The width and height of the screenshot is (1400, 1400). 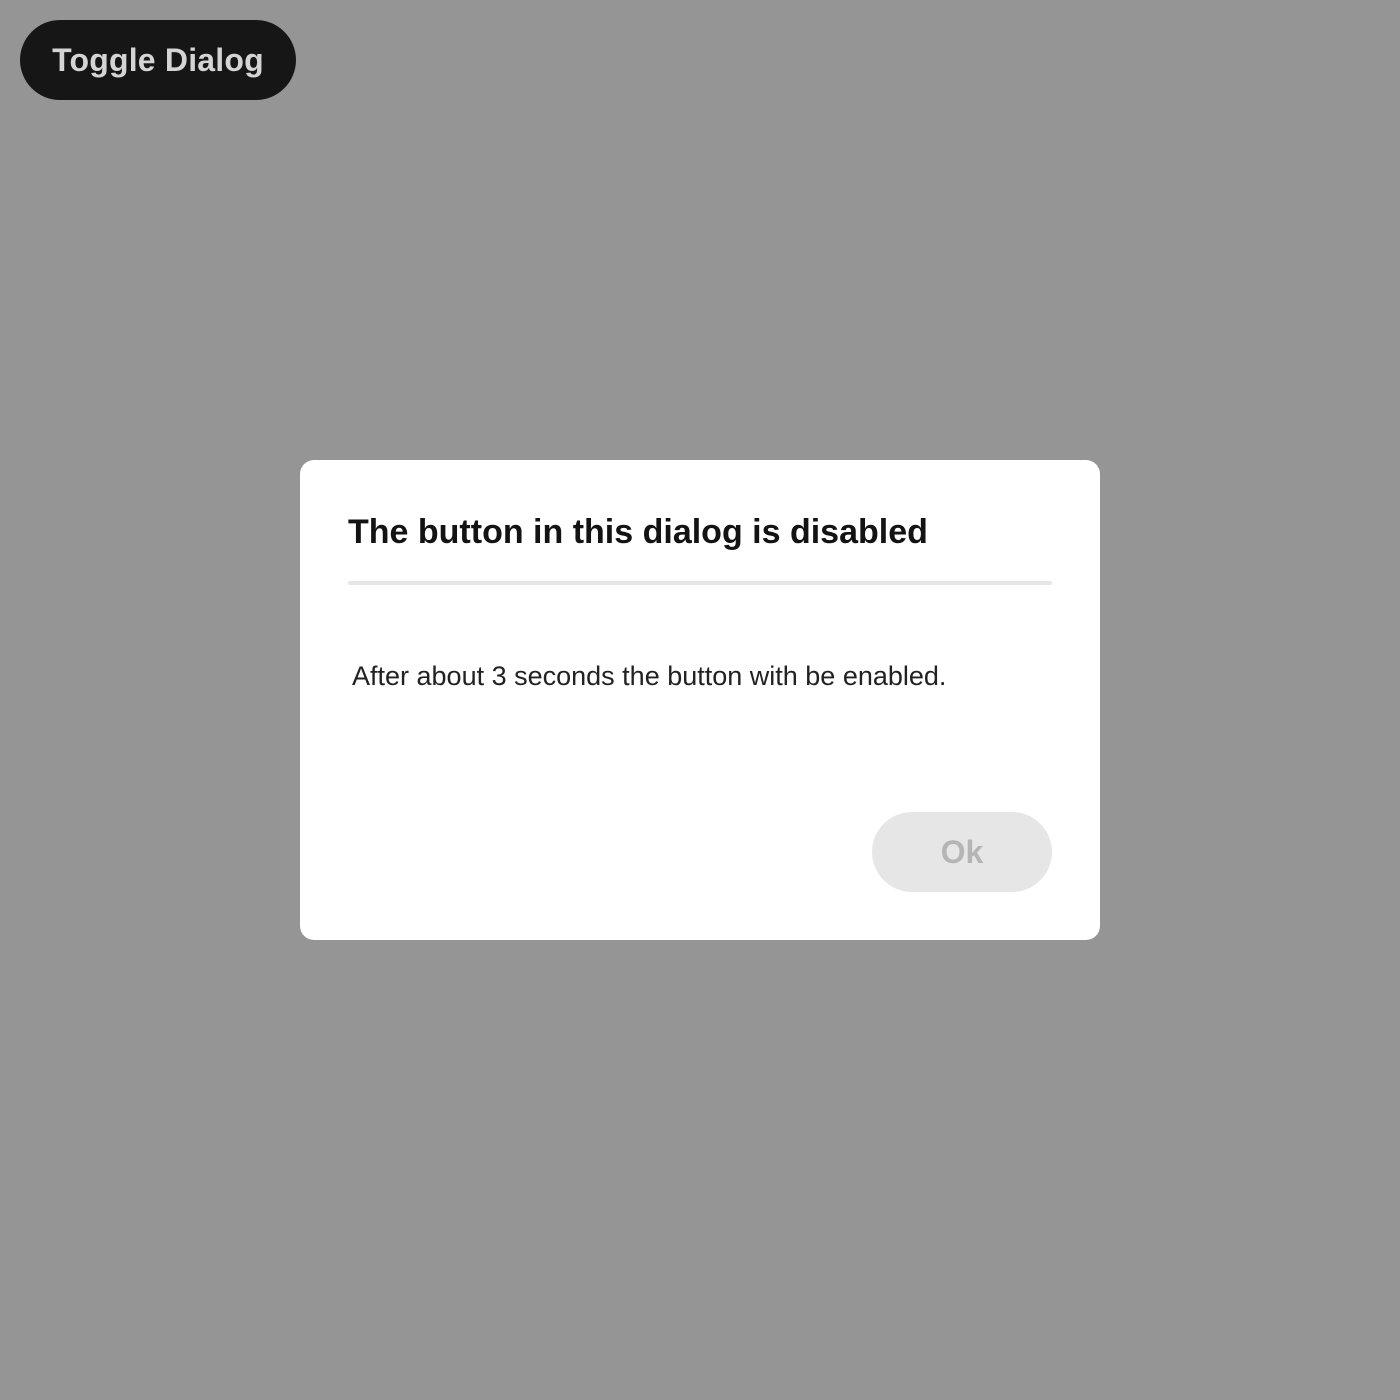 What do you see at coordinates (962, 852) in the screenshot?
I see `ok-button: Ok` at bounding box center [962, 852].